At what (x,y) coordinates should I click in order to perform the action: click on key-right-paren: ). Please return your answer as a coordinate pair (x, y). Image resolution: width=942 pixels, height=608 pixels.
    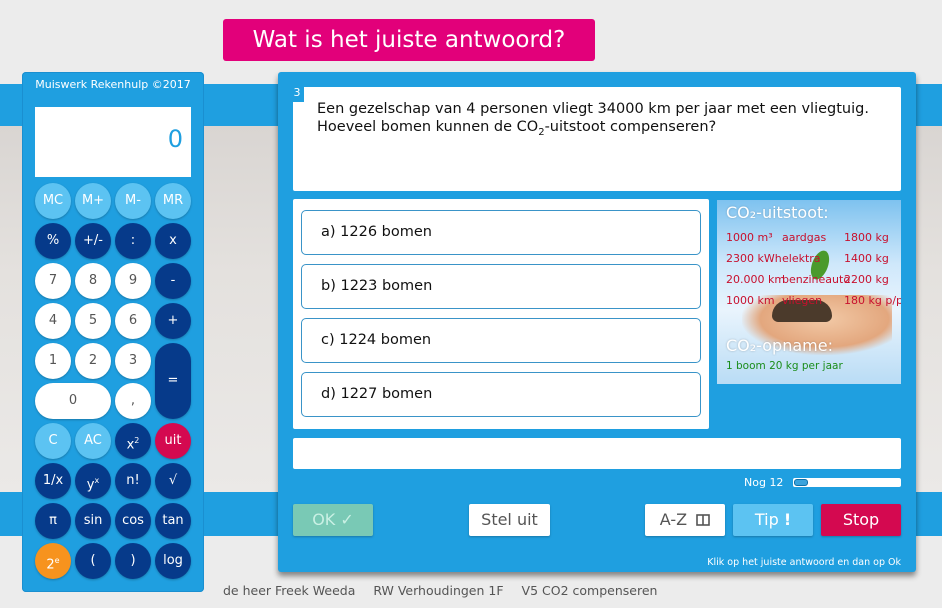
    Looking at the image, I should click on (133, 561).